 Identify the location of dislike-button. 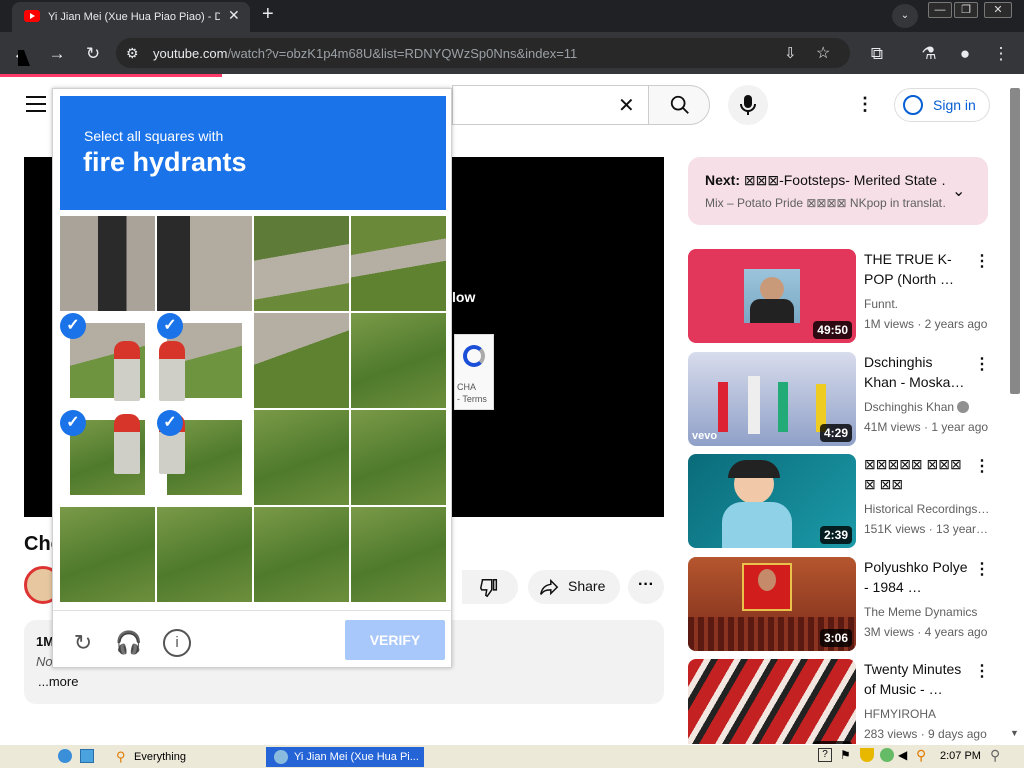
(490, 587).